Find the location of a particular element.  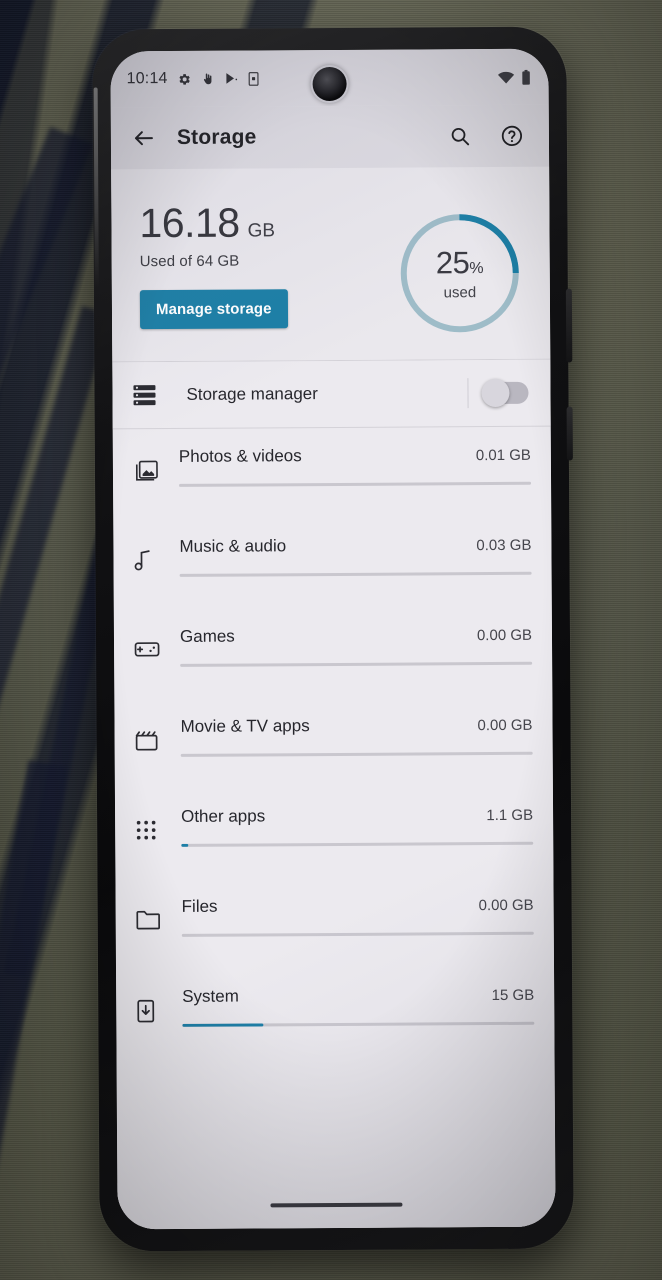

volume-button is located at coordinates (569, 433).